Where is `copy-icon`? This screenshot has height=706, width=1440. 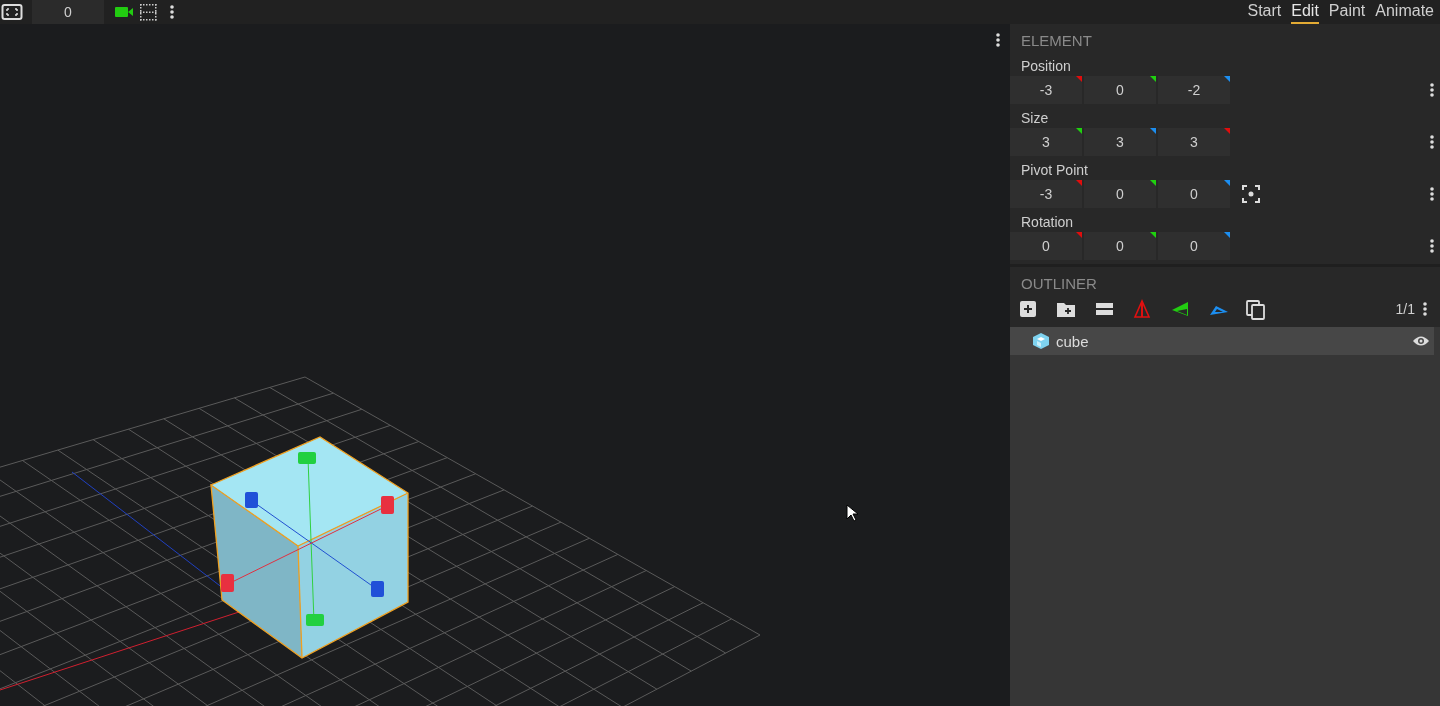
copy-icon is located at coordinates (1256, 309).